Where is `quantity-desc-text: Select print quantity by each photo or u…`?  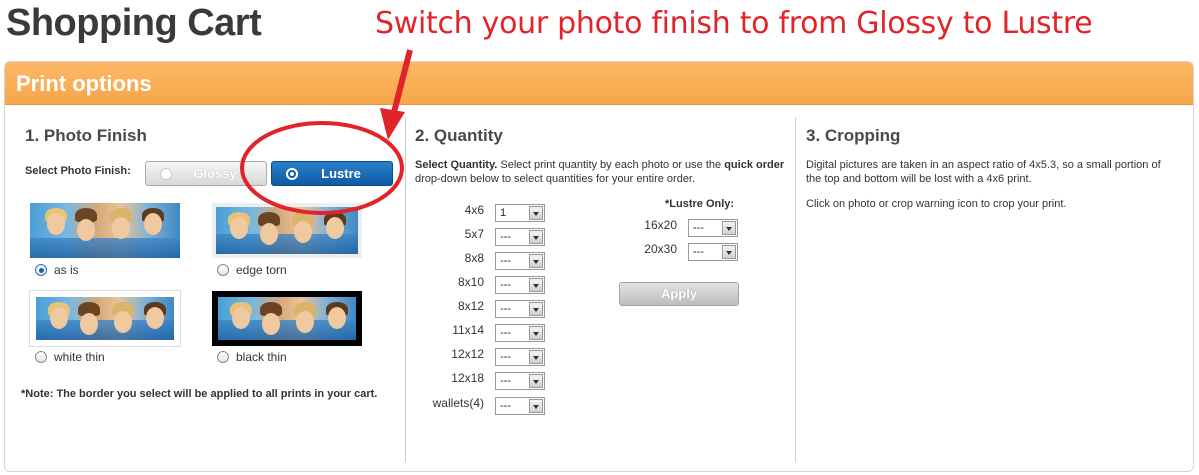
quantity-desc-text: Select print quantity by each photo or u… is located at coordinates (611, 165).